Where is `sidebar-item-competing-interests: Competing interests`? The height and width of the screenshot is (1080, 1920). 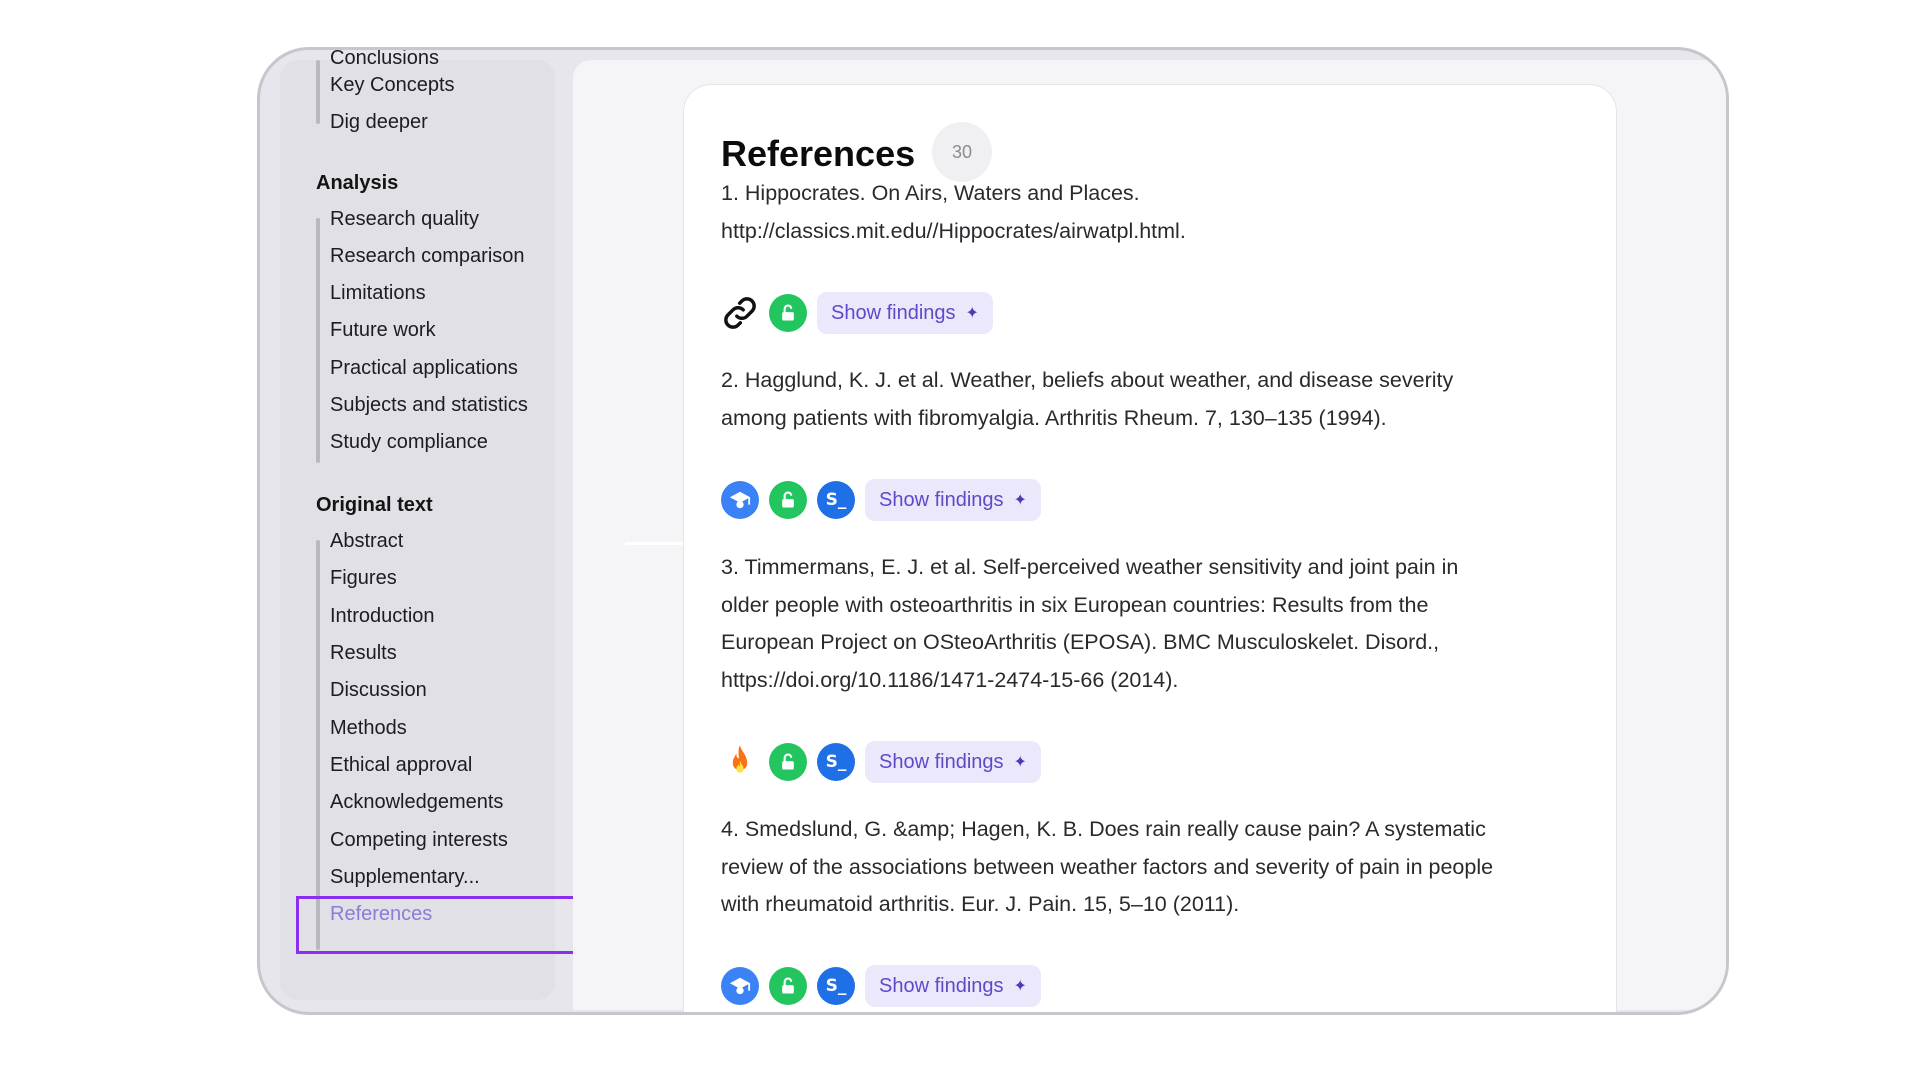 sidebar-item-competing-interests: Competing interests is located at coordinates (419, 840).